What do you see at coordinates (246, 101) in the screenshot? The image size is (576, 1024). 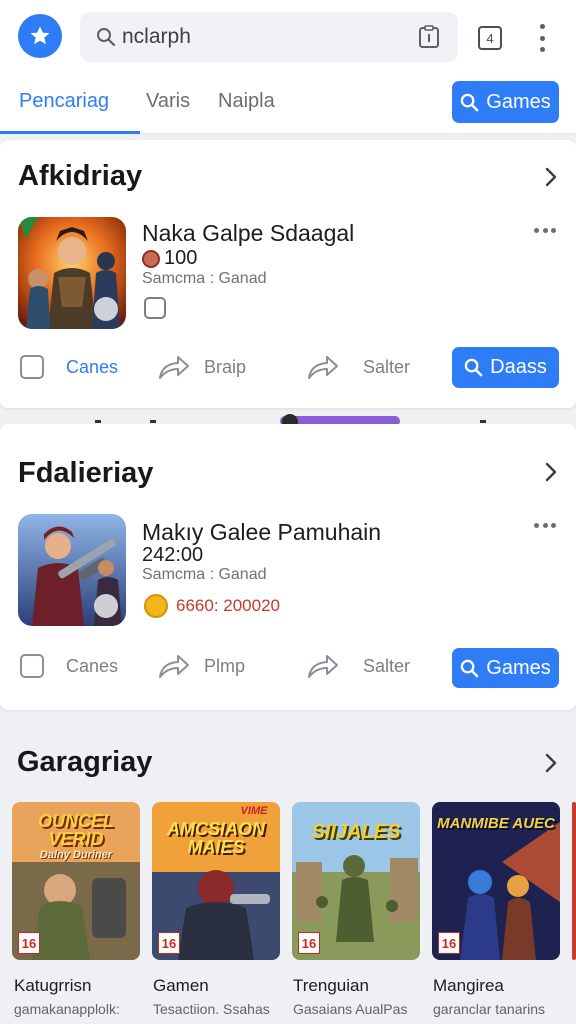 I see `tab-naipla: Naipla` at bounding box center [246, 101].